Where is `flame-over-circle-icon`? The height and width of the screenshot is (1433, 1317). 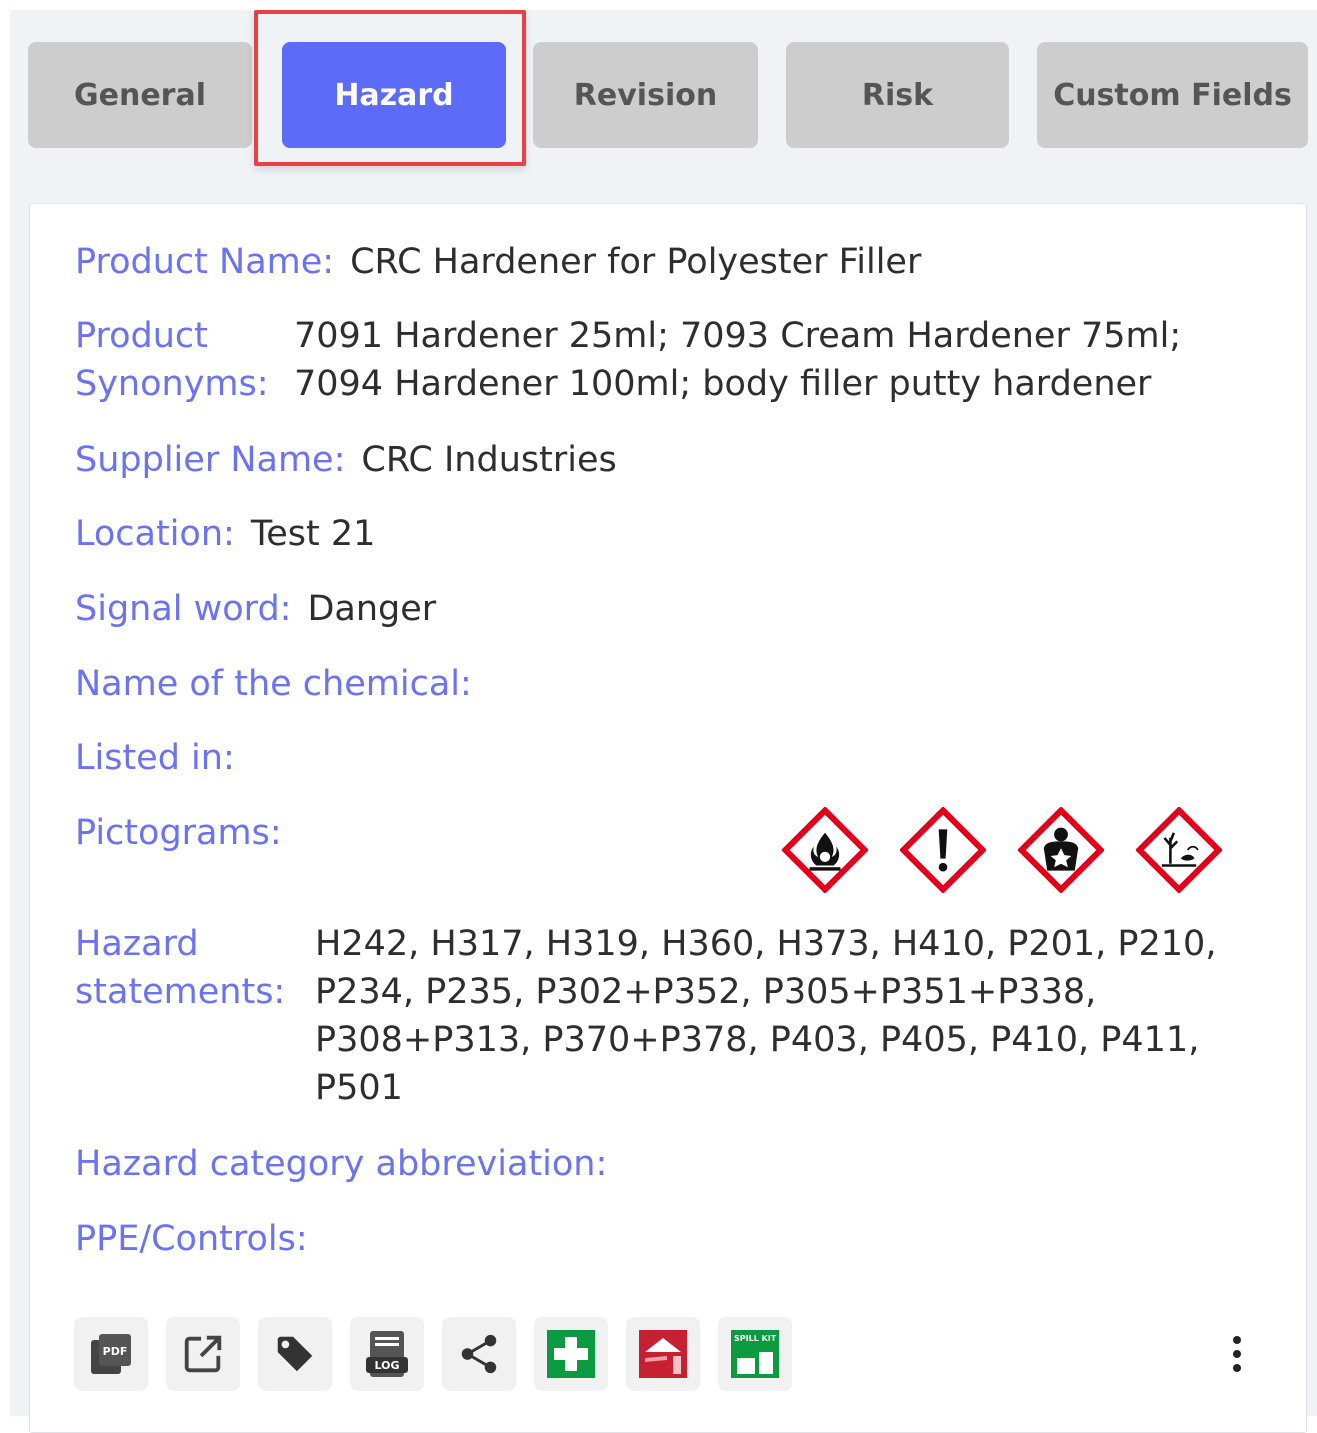 flame-over-circle-icon is located at coordinates (825, 850).